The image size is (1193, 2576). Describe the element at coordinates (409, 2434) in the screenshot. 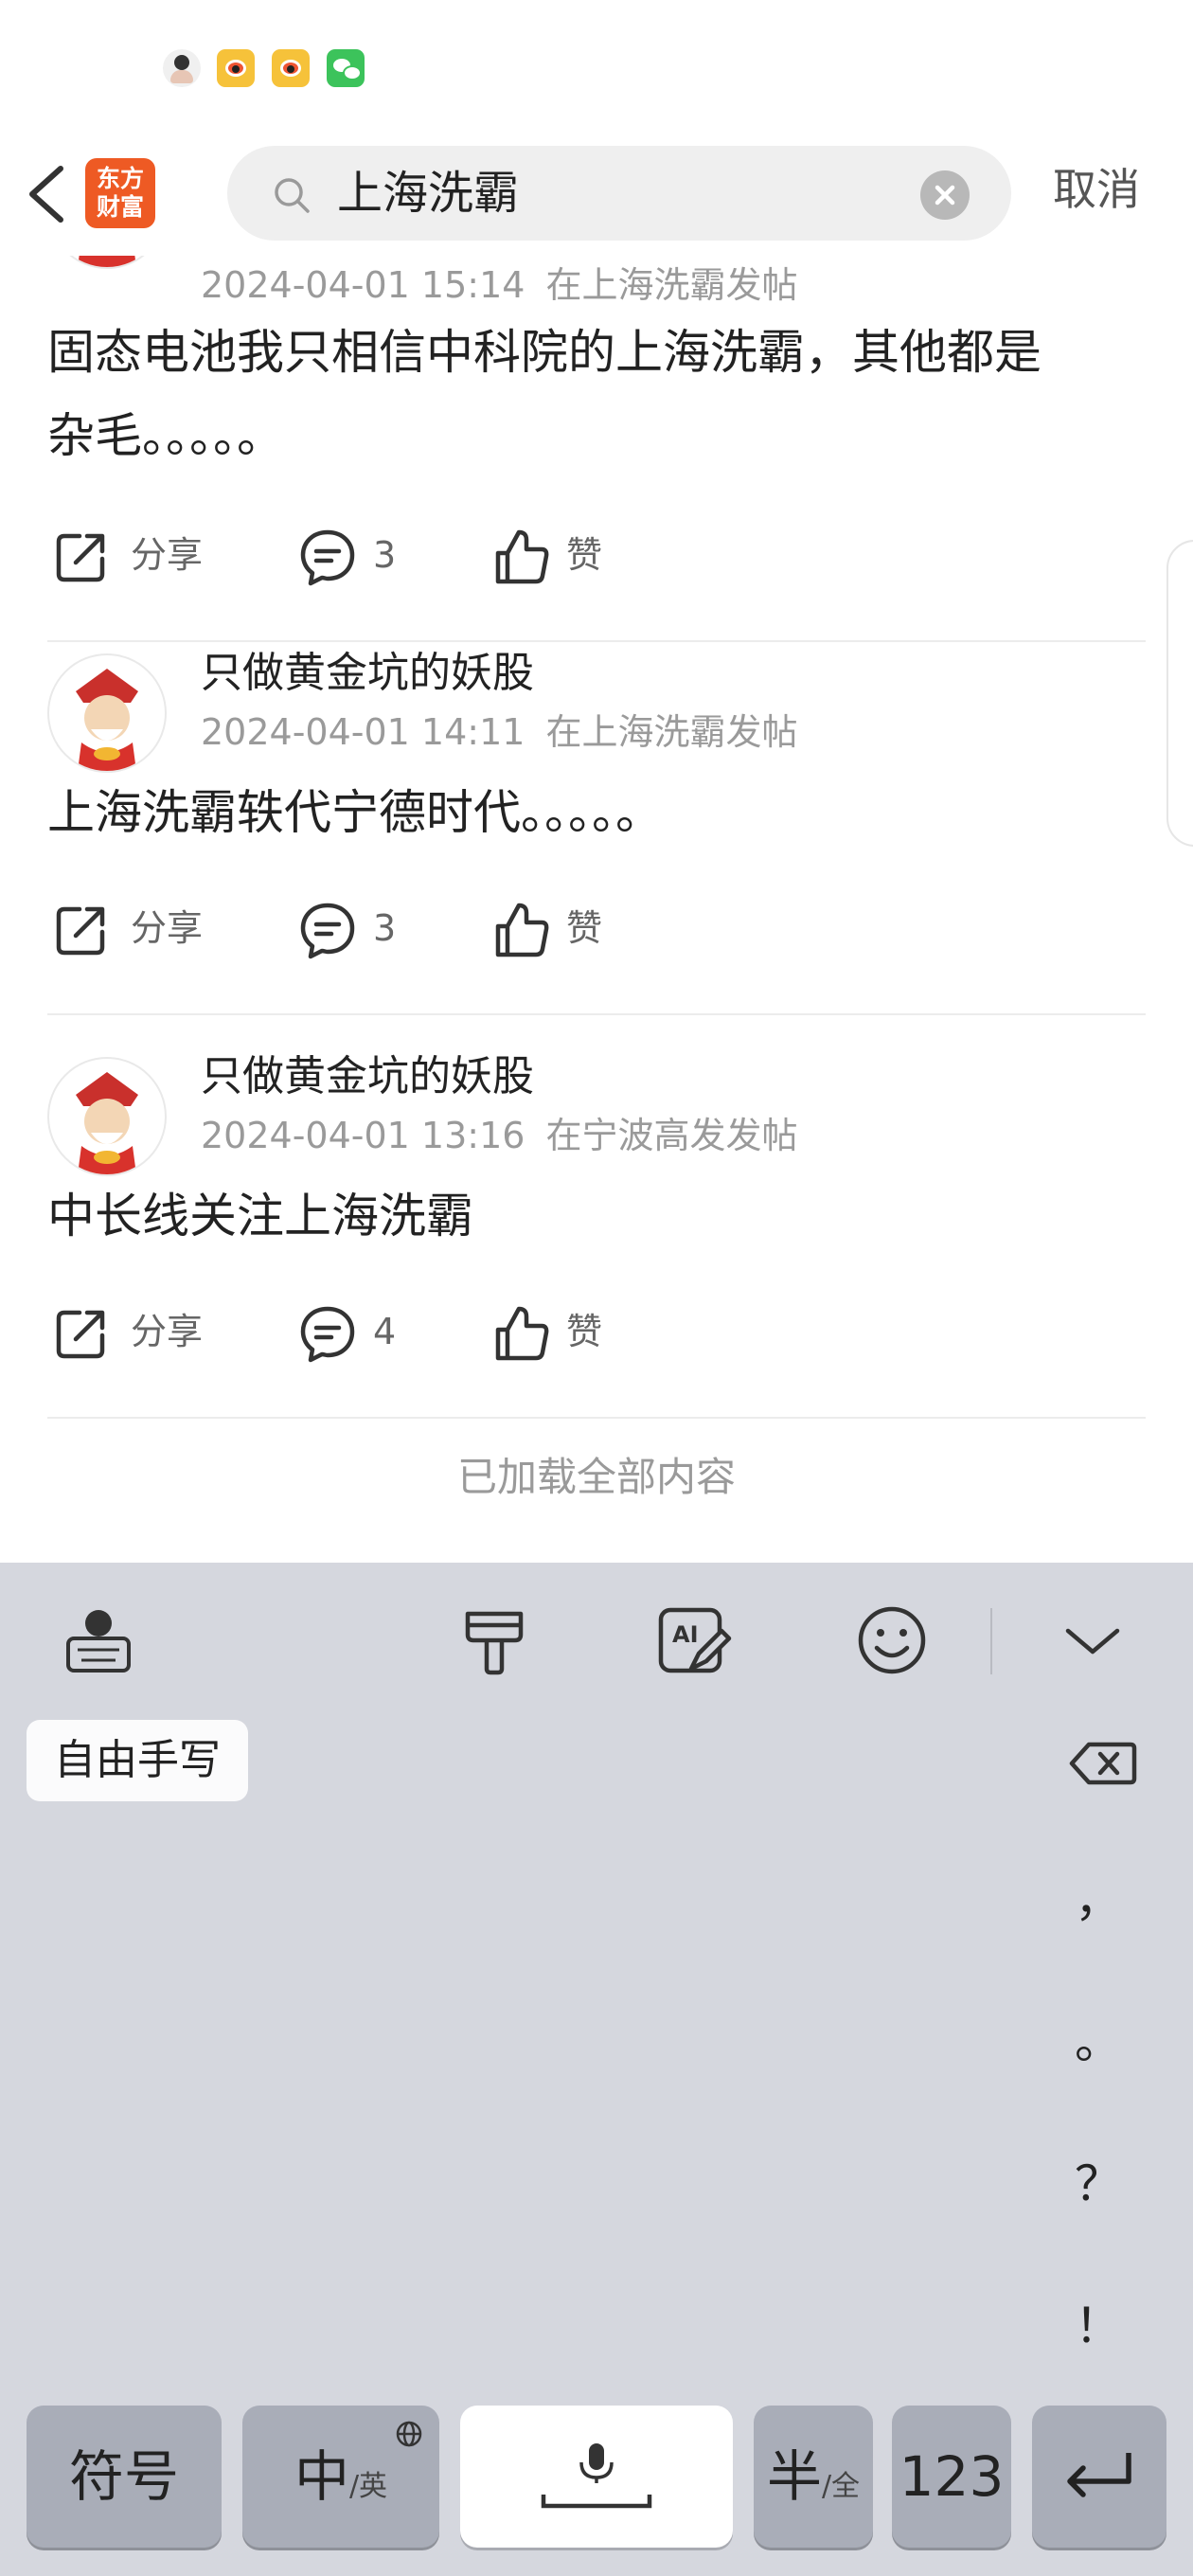

I see `globe-icon` at that location.